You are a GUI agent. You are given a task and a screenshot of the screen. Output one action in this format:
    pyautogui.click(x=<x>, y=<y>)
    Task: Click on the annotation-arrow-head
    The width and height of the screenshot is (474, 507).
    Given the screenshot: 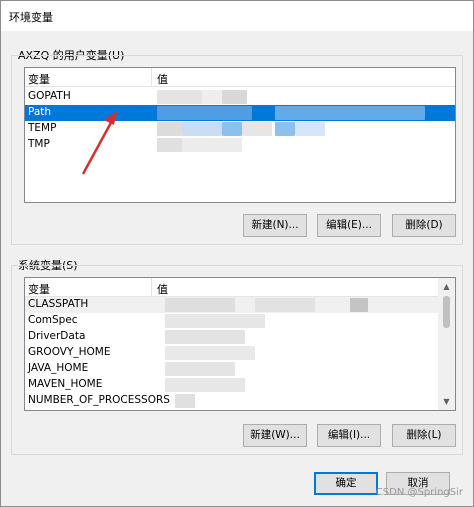 What is the action you would take?
    pyautogui.click(x=110, y=118)
    